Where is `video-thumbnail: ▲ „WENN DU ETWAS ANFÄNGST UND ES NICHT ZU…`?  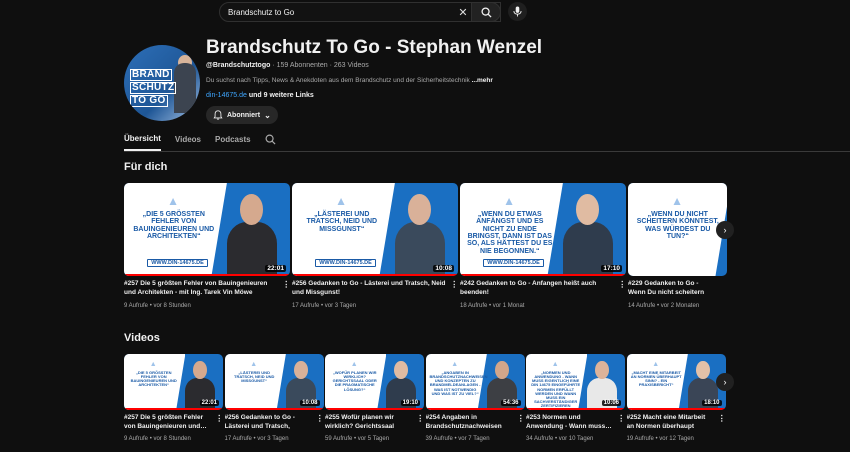 video-thumbnail: ▲ „WENN DU ETWAS ANFÄNGST UND ES NICHT ZU… is located at coordinates (543, 229).